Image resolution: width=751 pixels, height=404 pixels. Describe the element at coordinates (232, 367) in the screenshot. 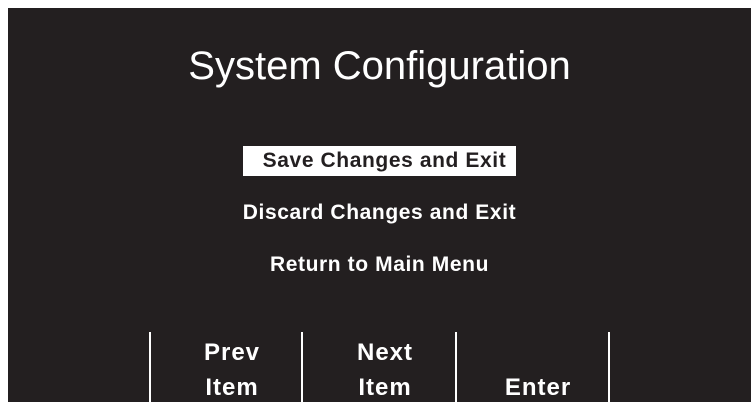

I see `prev-item-softkey: Prev Item` at that location.